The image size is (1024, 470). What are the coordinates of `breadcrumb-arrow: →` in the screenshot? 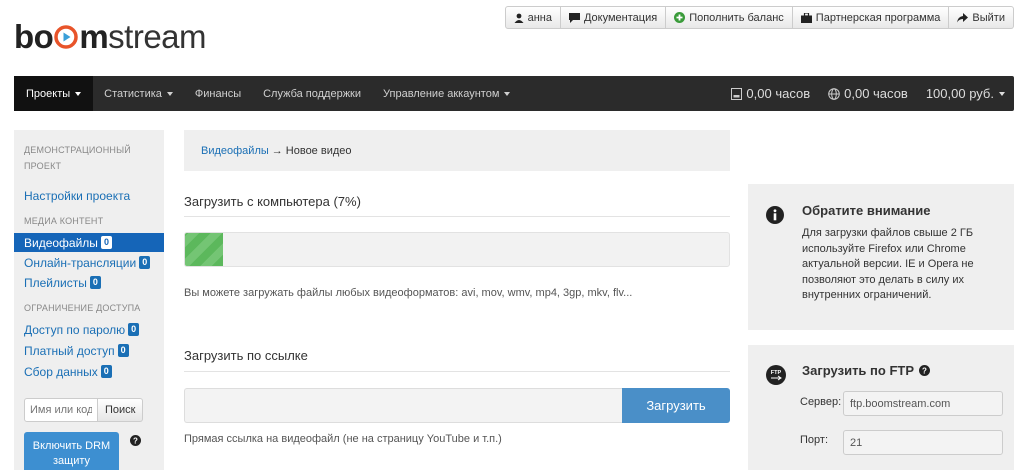 It's located at (277, 150).